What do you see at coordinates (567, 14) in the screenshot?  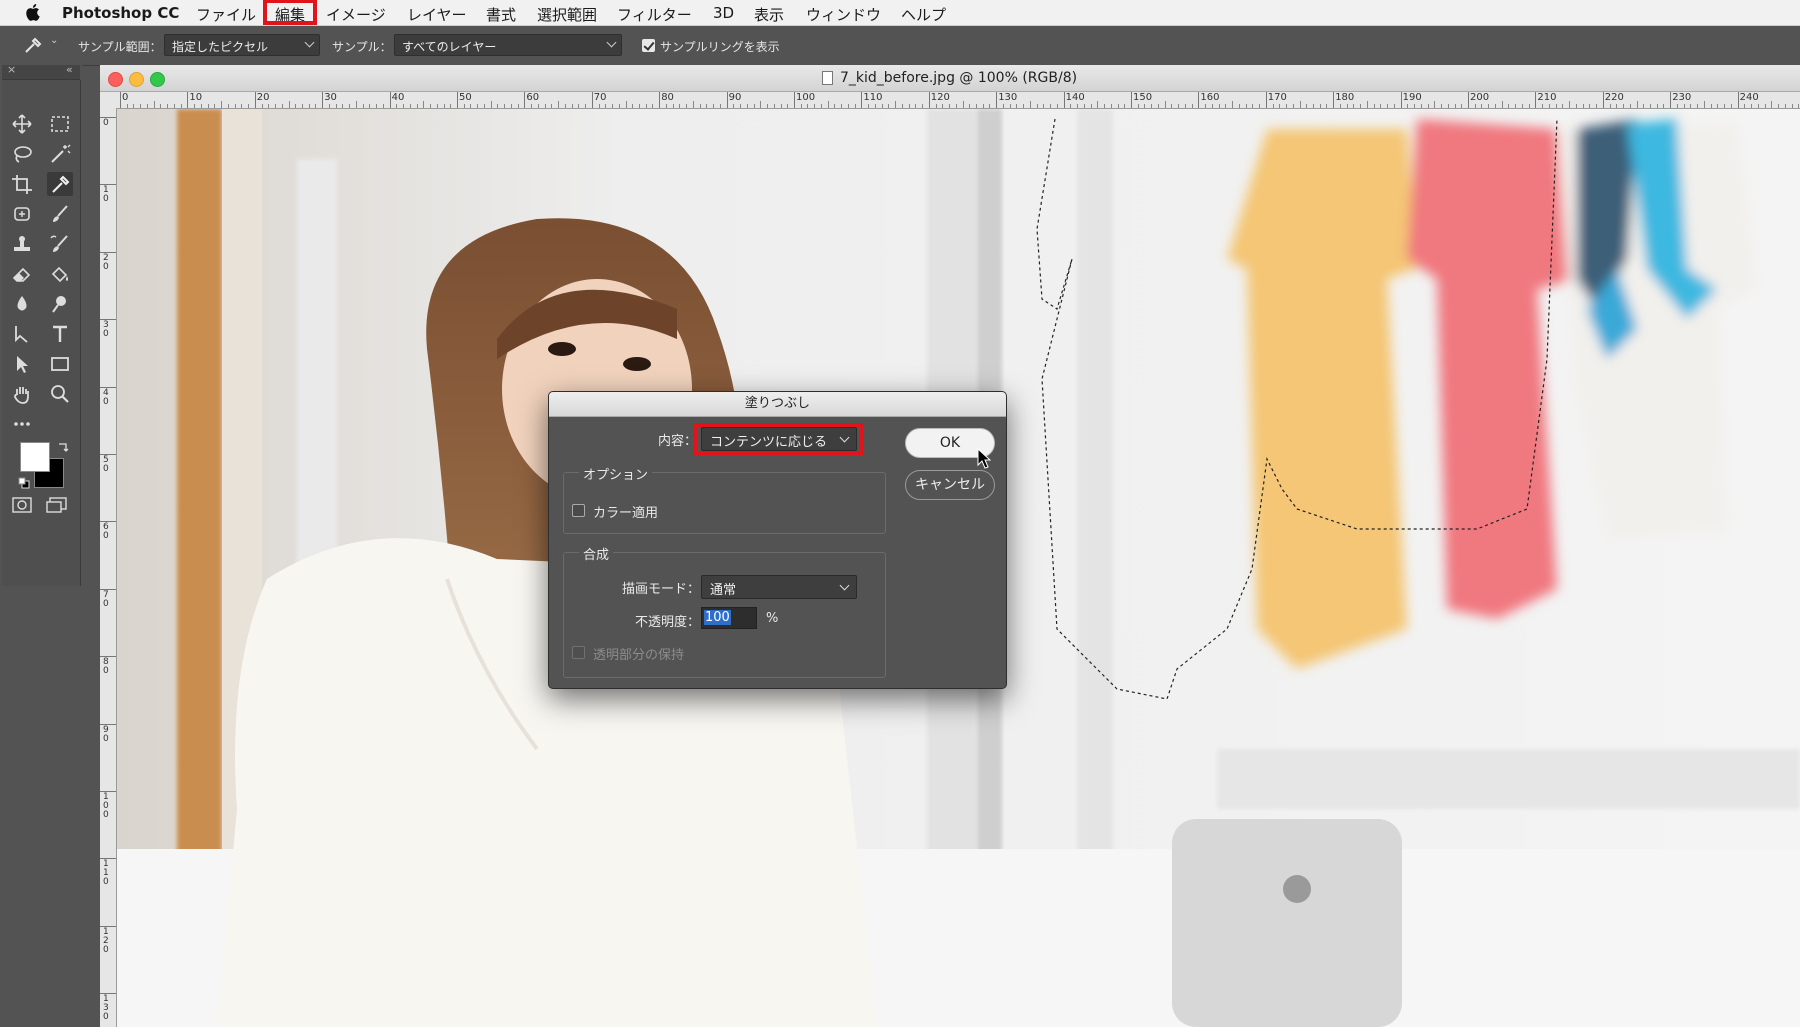 I see `menu-select: 選択範囲` at bounding box center [567, 14].